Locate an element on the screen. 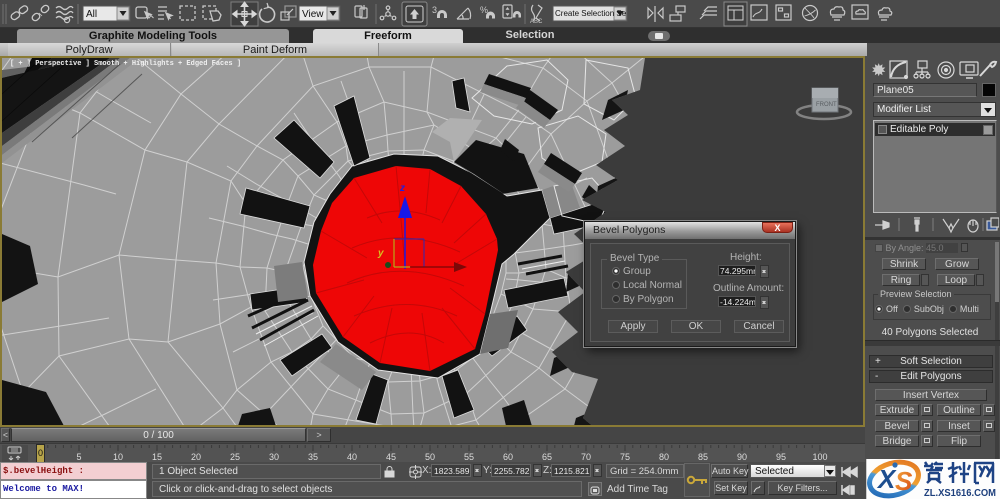 Image resolution: width=1000 pixels, height=499 pixels. svg-text: X is located at coordinates (886, 479).